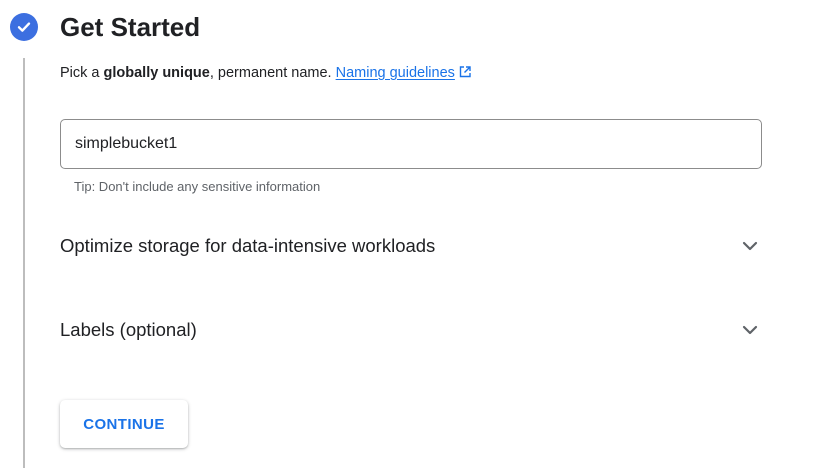 Image resolution: width=827 pixels, height=468 pixels. I want to click on description-emphasis: globally unique, so click(156, 73).